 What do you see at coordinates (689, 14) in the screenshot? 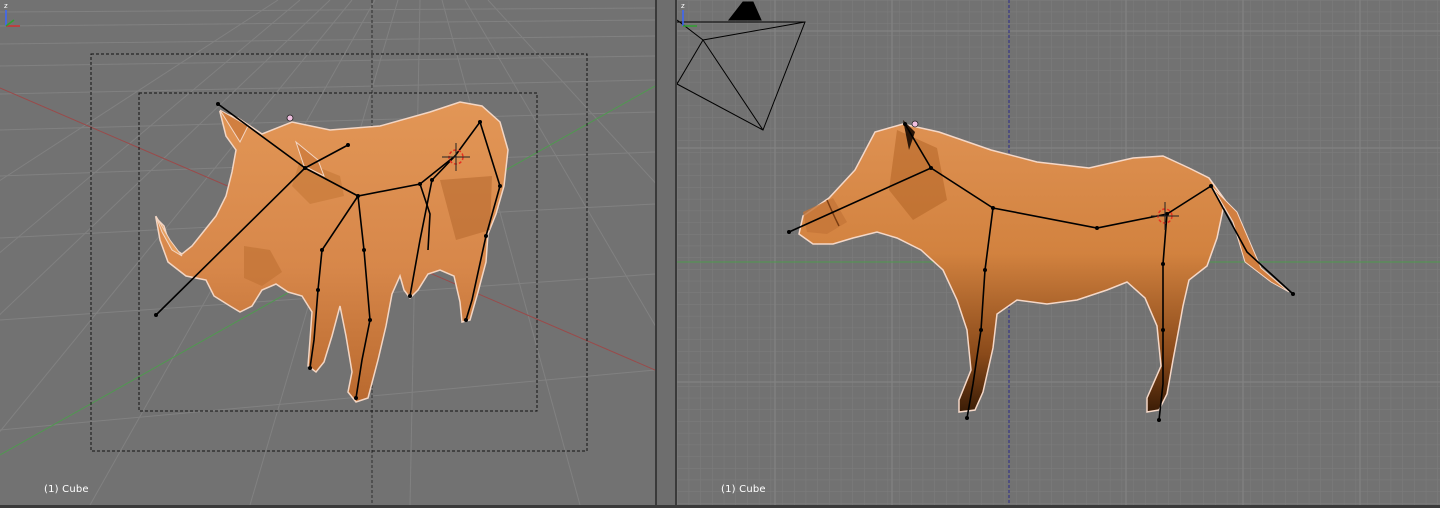
I see `axis-gizmo-side-icon: z` at bounding box center [689, 14].